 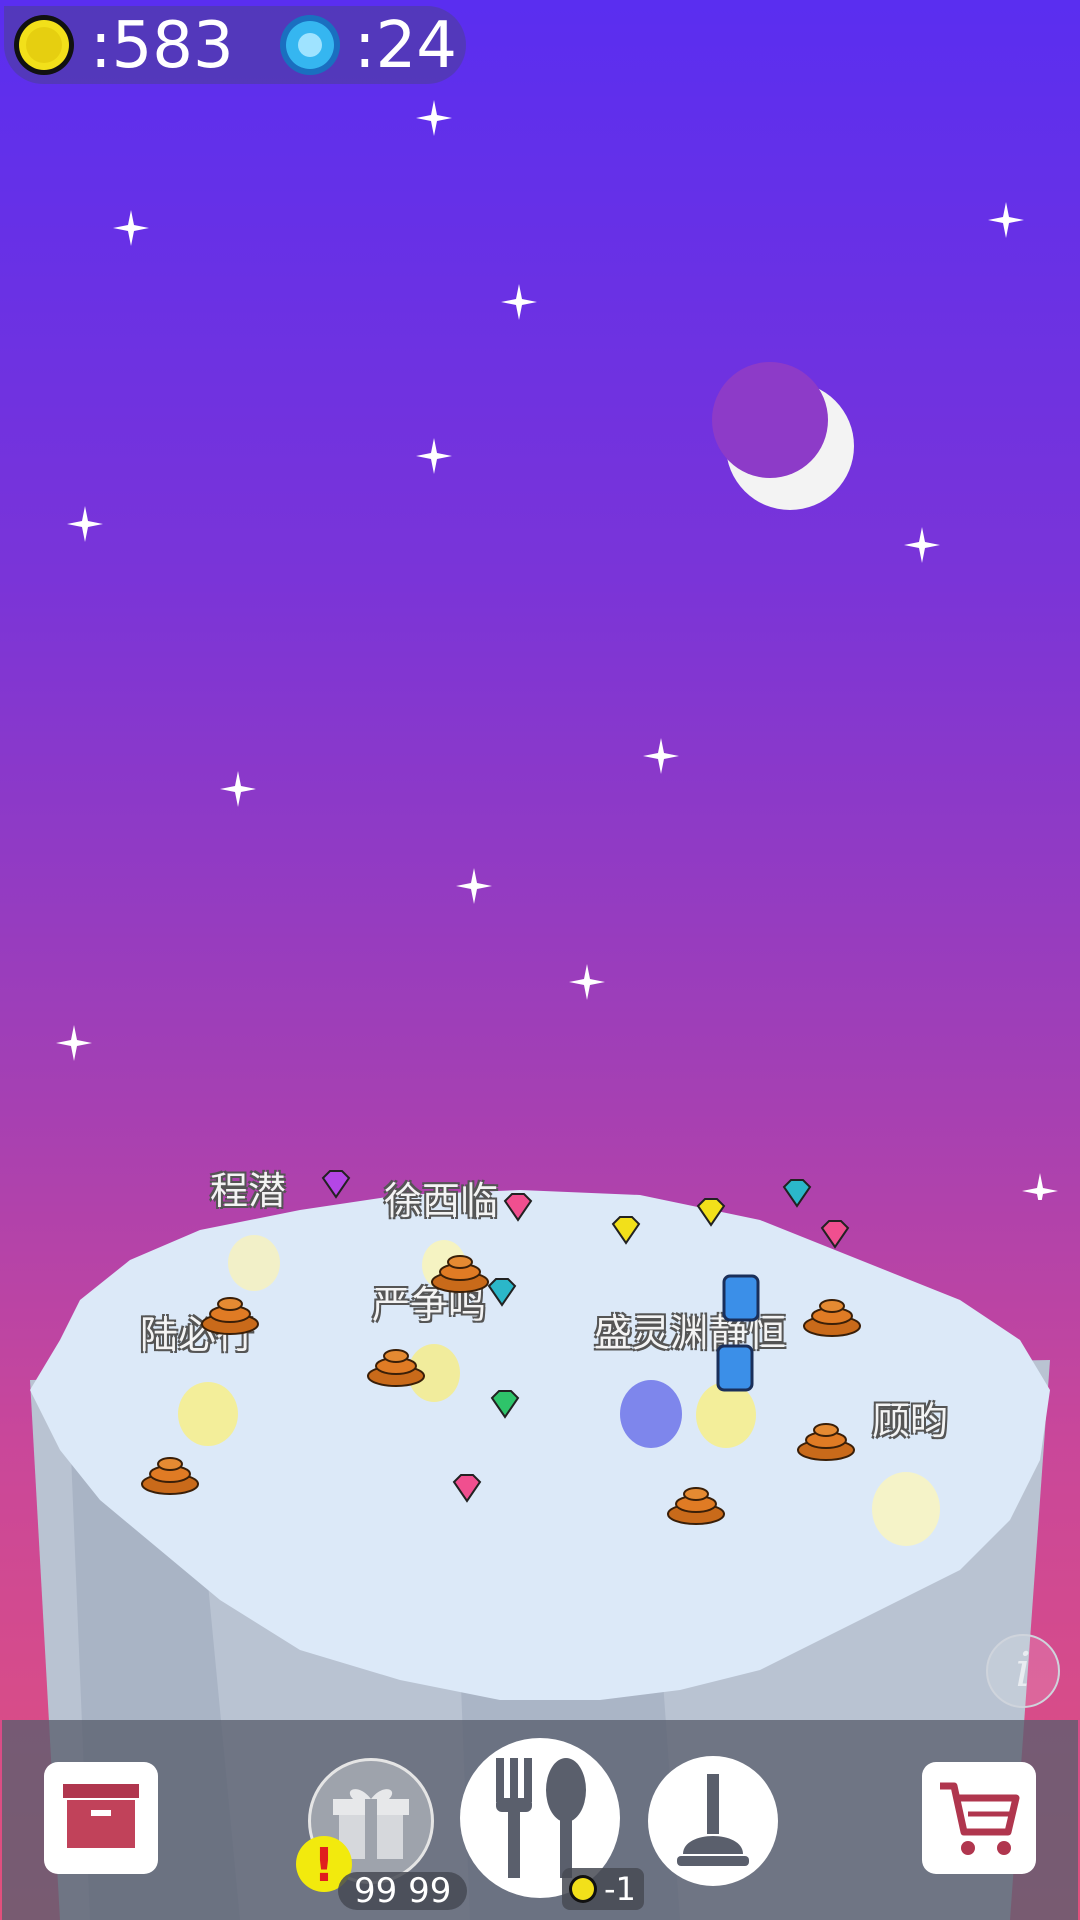 I want to click on gem-count: :24, so click(x=405, y=46).